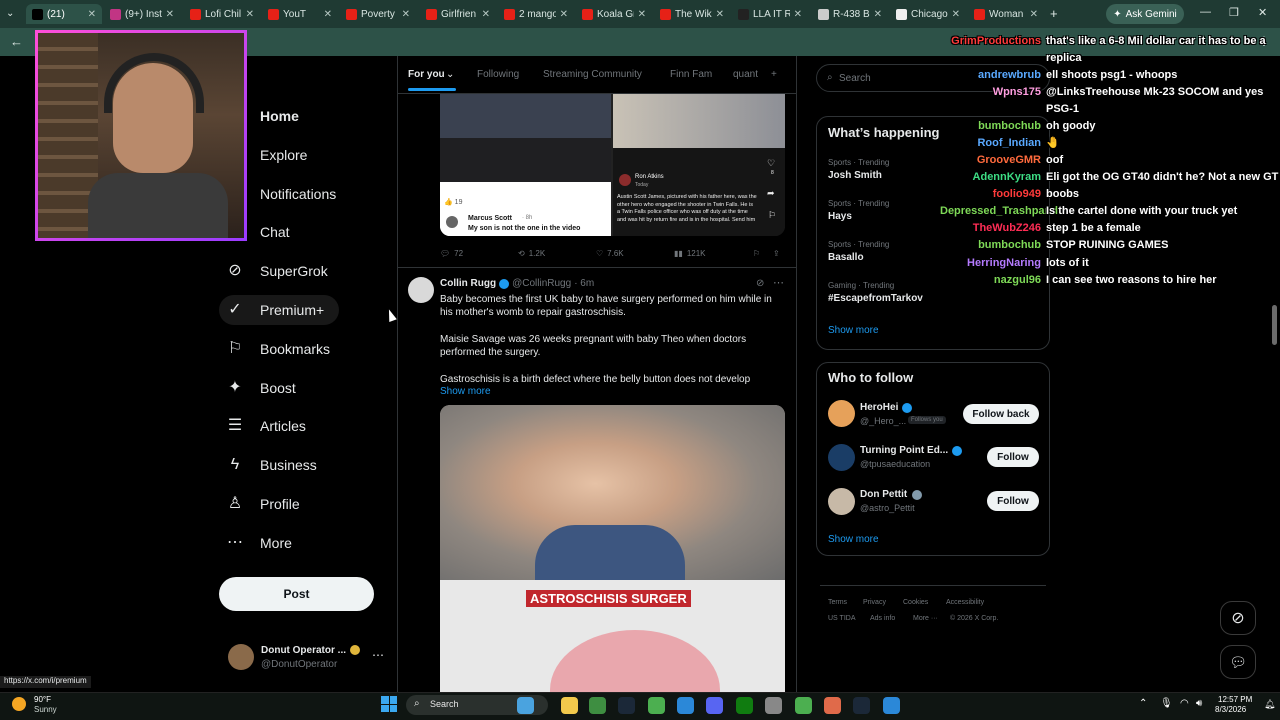 Image resolution: width=1280 pixels, height=720 pixels. I want to click on nav-item-bookmarks: ⚐ Bookmarks, so click(278, 349).